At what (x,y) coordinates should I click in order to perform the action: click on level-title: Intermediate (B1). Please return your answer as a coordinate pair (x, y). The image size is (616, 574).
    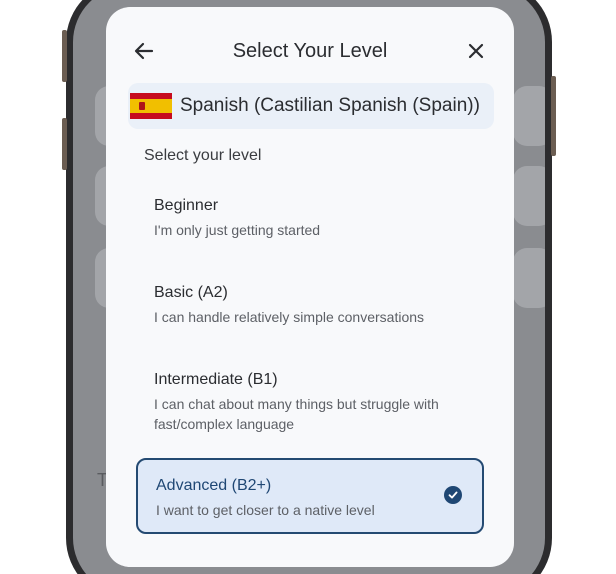
    Looking at the image, I should click on (216, 379).